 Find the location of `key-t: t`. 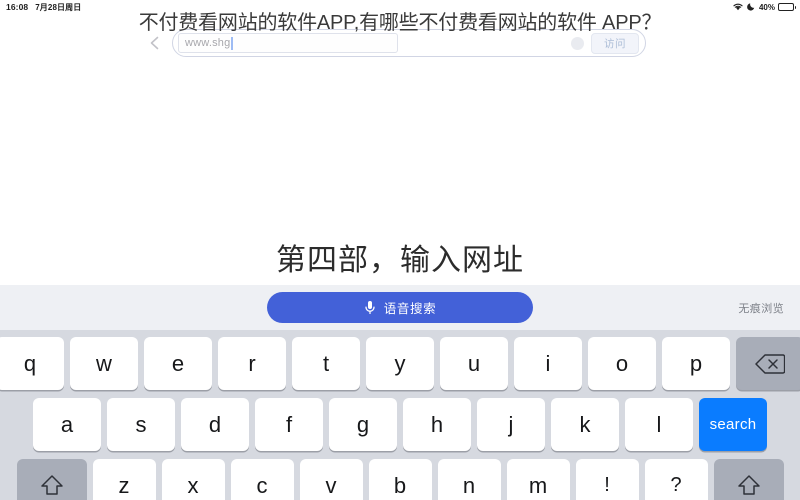

key-t: t is located at coordinates (326, 363).